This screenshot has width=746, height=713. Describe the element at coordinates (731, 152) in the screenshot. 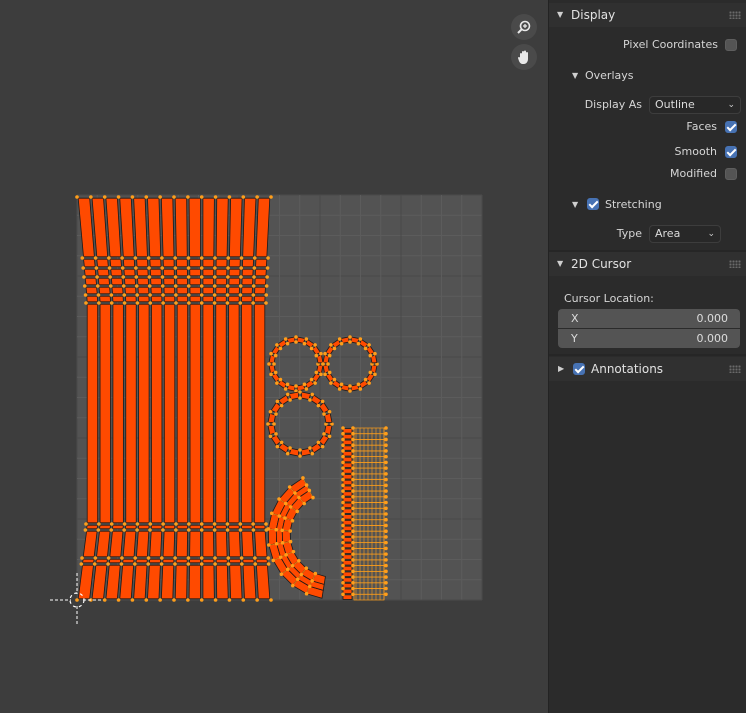

I see `smooth-checkbox` at that location.